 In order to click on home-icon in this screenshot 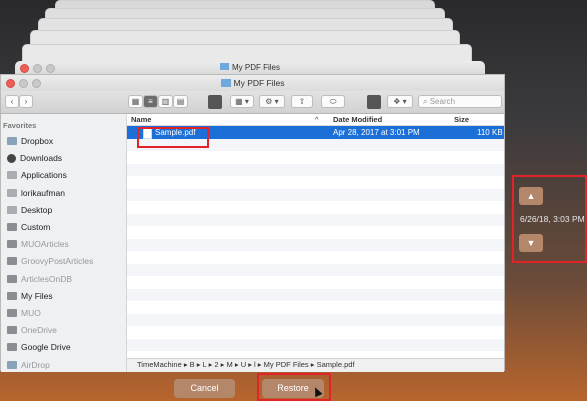, I will do `click(12, 192)`.